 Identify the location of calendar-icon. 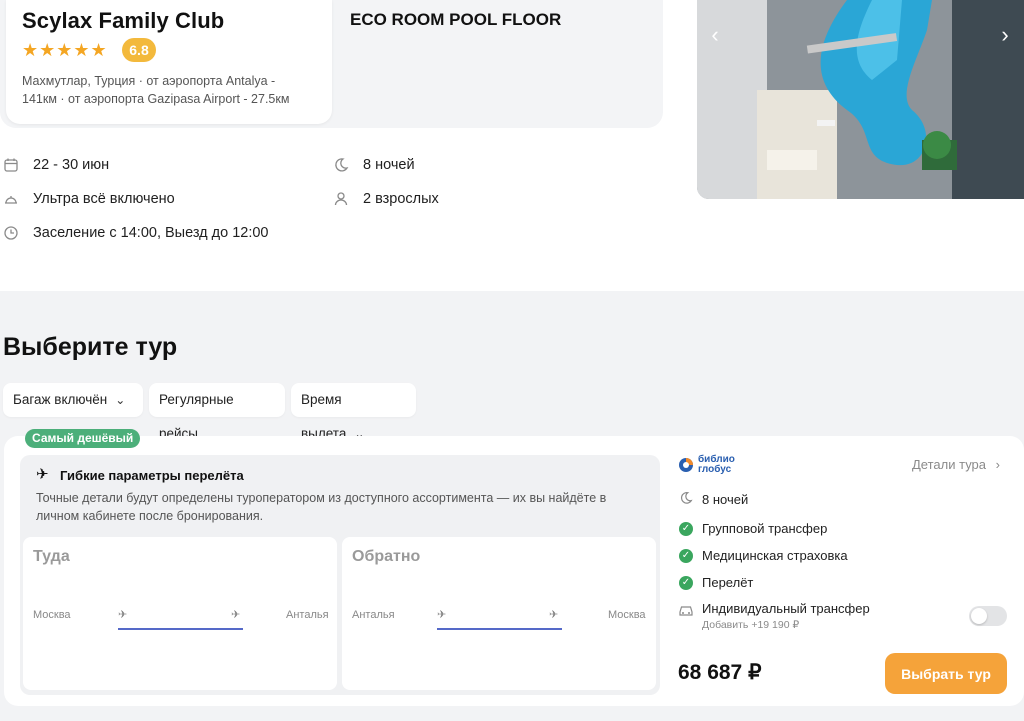
(11, 165).